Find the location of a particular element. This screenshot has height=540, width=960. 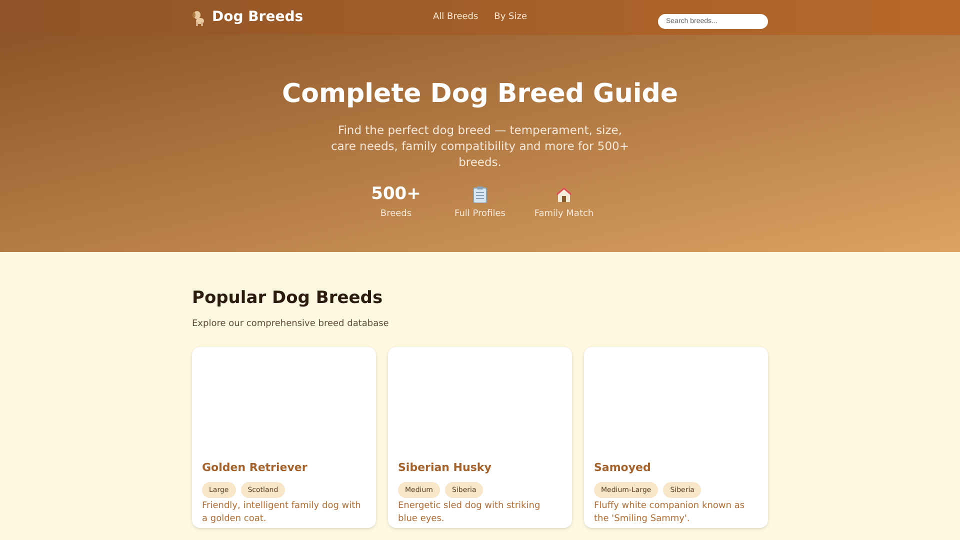

section-title: Popular Dog Breeds is located at coordinates (288, 298).